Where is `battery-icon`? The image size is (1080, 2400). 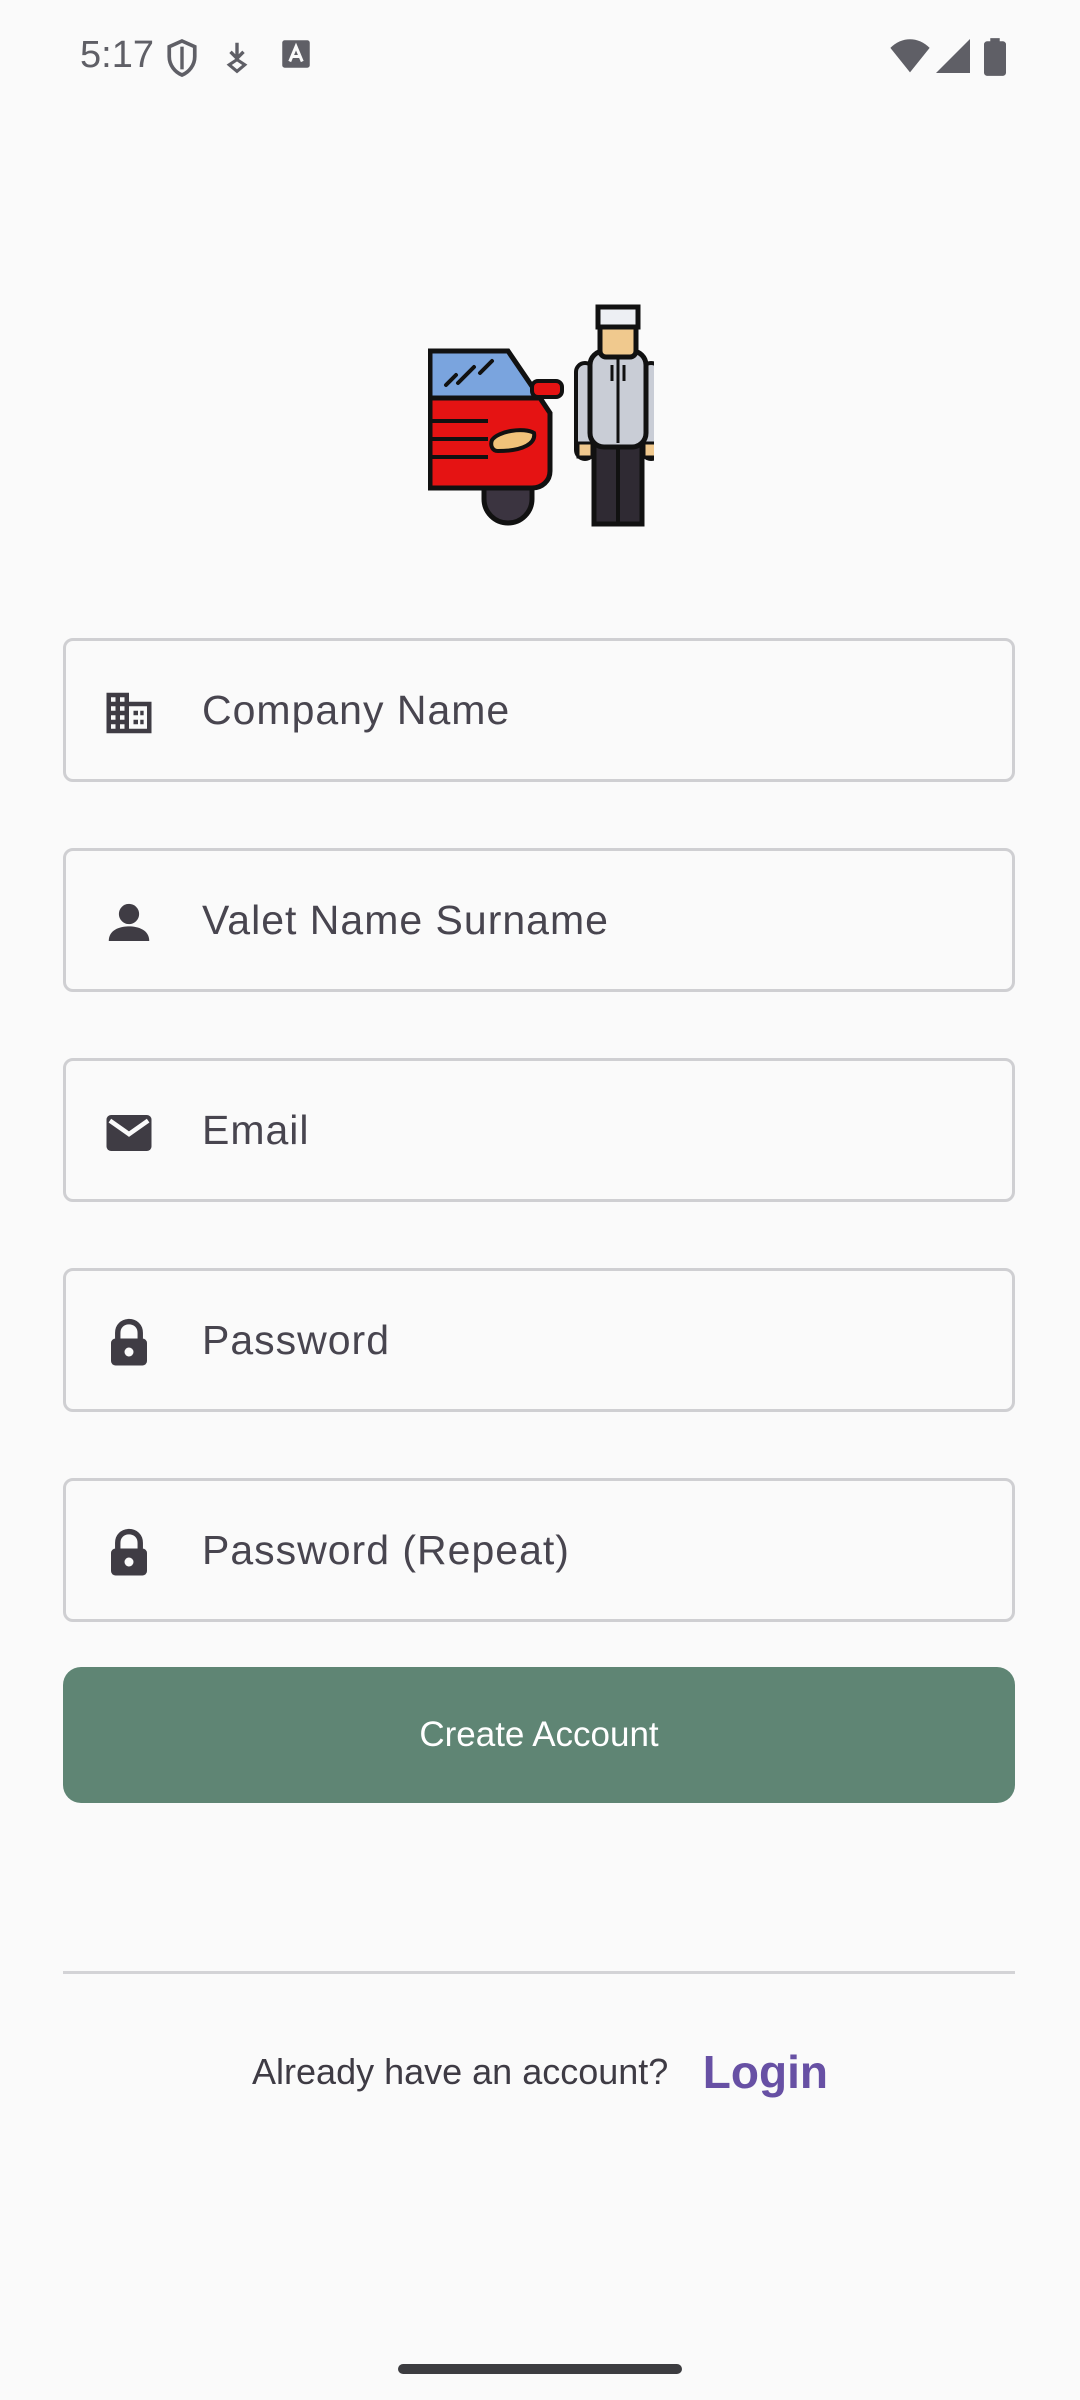 battery-icon is located at coordinates (995, 57).